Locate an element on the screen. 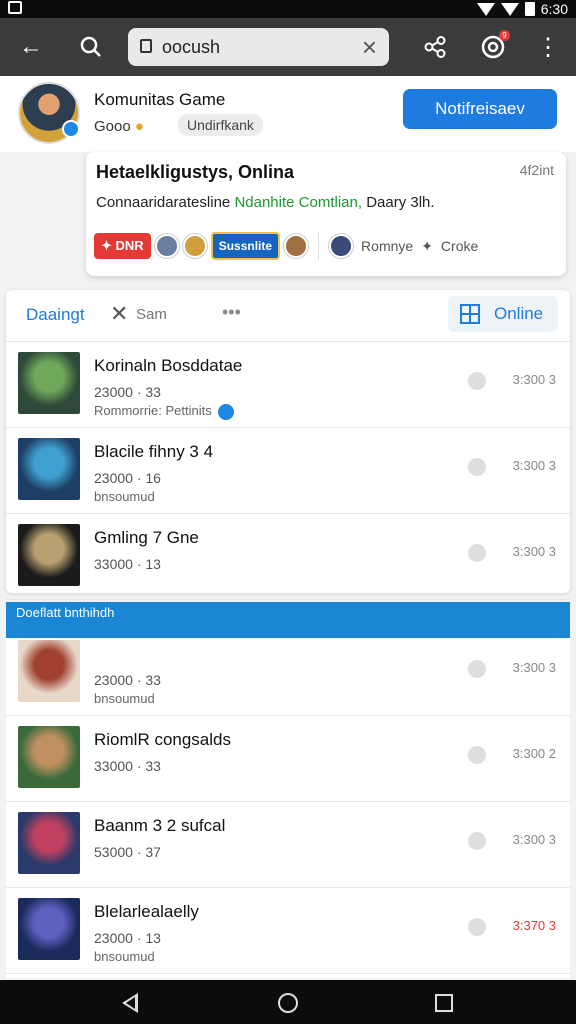 The image size is (576, 1024). emoji-icon: ● is located at coordinates (139, 126).